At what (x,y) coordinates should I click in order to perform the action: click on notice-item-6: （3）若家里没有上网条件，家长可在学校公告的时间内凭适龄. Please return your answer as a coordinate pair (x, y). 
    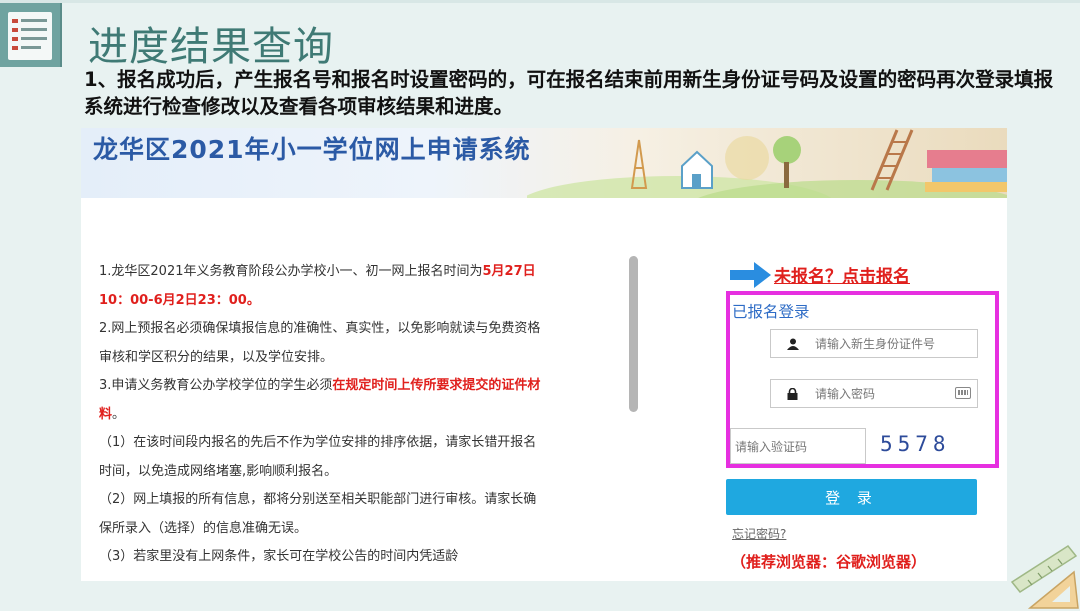
    Looking at the image, I should click on (279, 556).